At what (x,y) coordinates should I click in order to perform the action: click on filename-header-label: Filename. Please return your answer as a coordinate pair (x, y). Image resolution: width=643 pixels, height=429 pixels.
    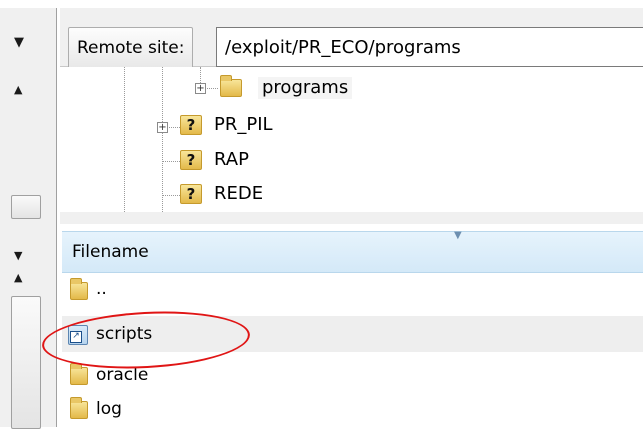
    Looking at the image, I should click on (110, 252).